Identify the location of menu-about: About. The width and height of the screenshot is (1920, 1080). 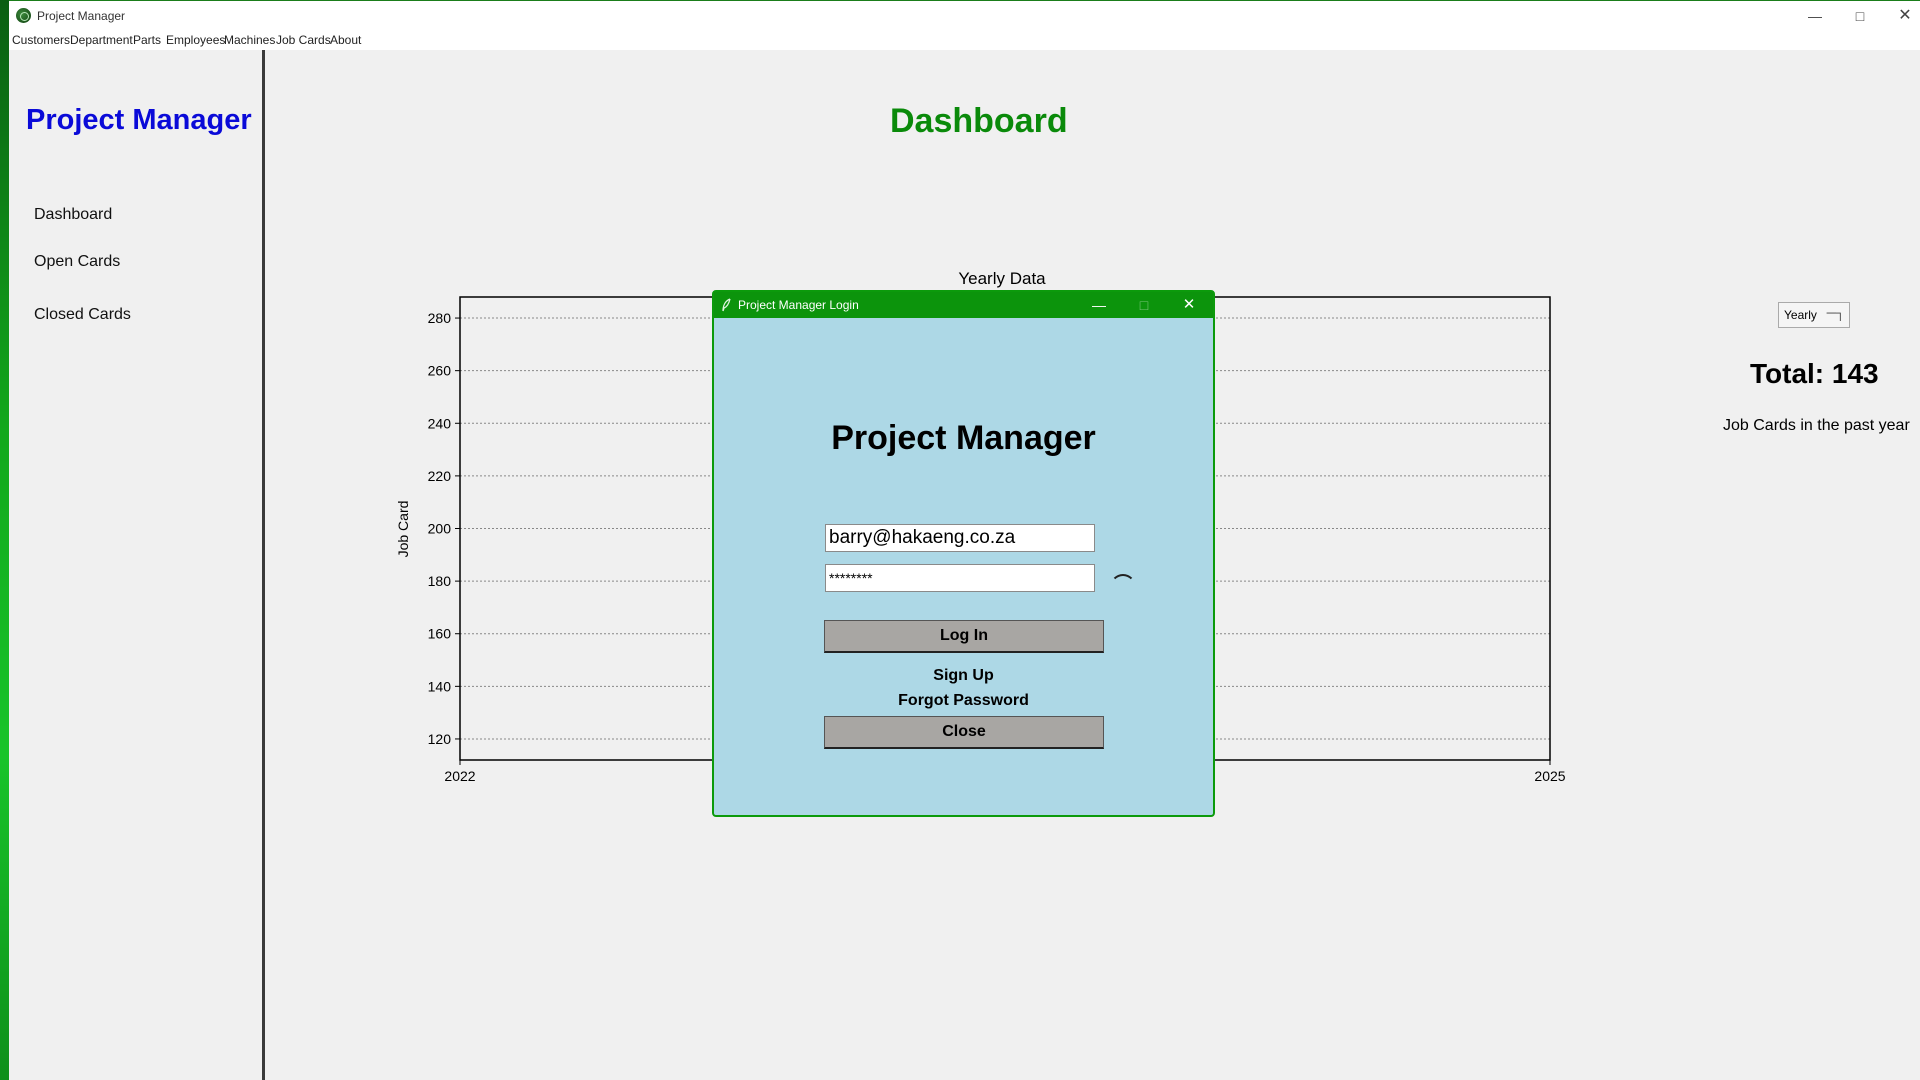
(345, 40).